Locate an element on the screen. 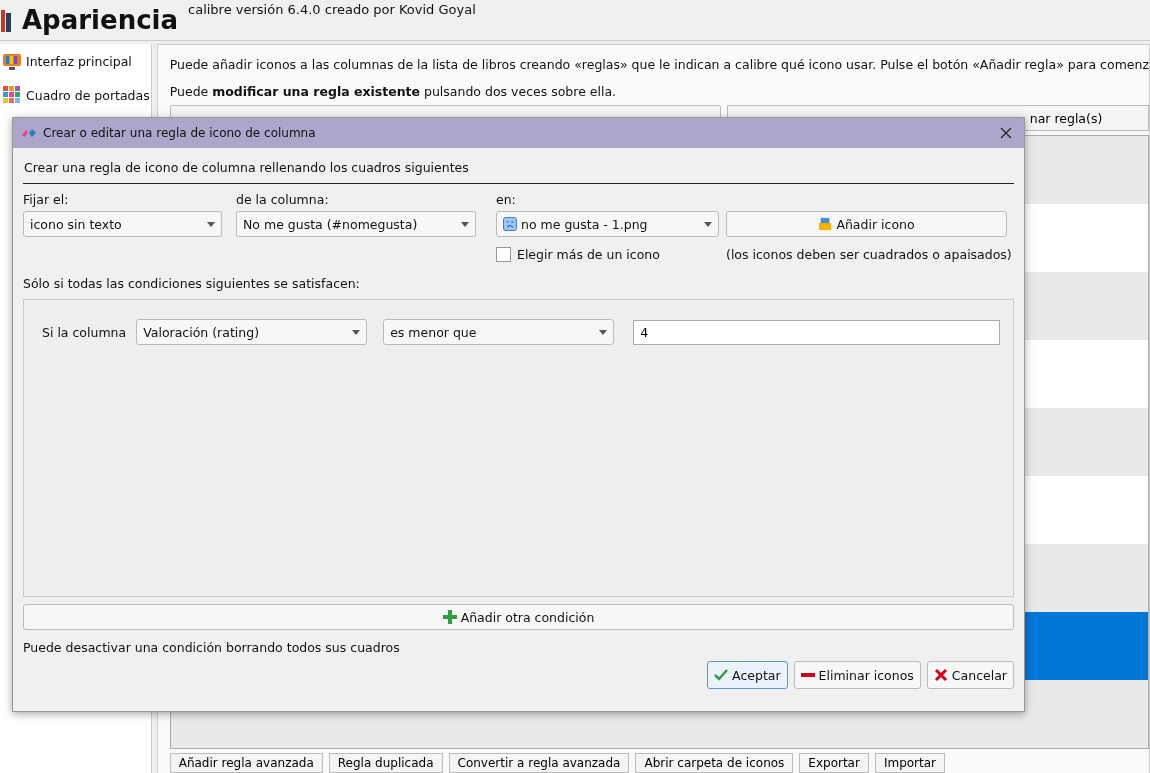 This screenshot has width=1150, height=773. books-icon is located at coordinates (6, 20).